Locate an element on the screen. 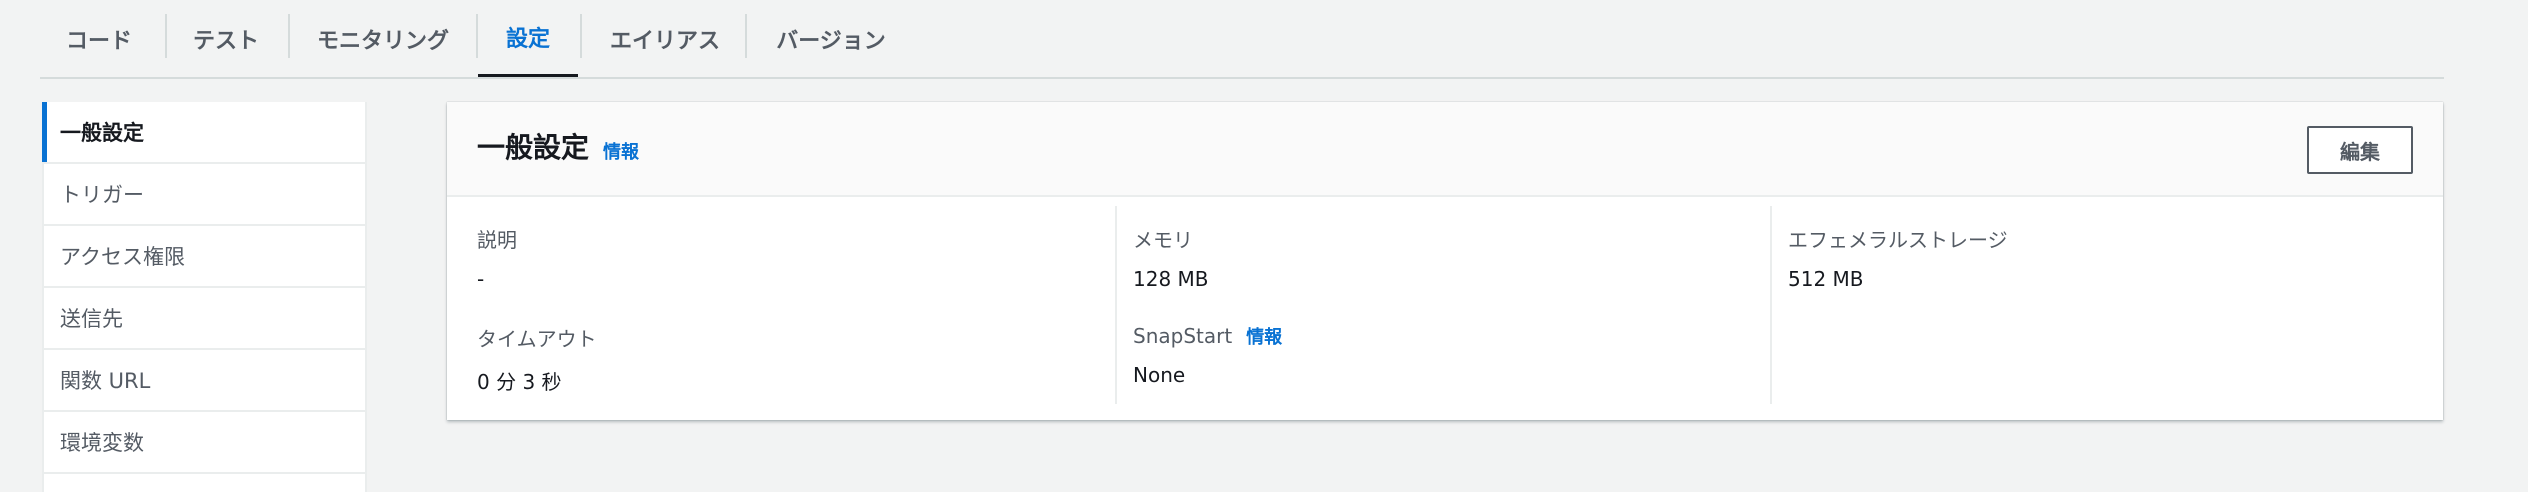 Image resolution: width=2528 pixels, height=492 pixels. ephemeral-storage-value: 512 MB is located at coordinates (1826, 279).